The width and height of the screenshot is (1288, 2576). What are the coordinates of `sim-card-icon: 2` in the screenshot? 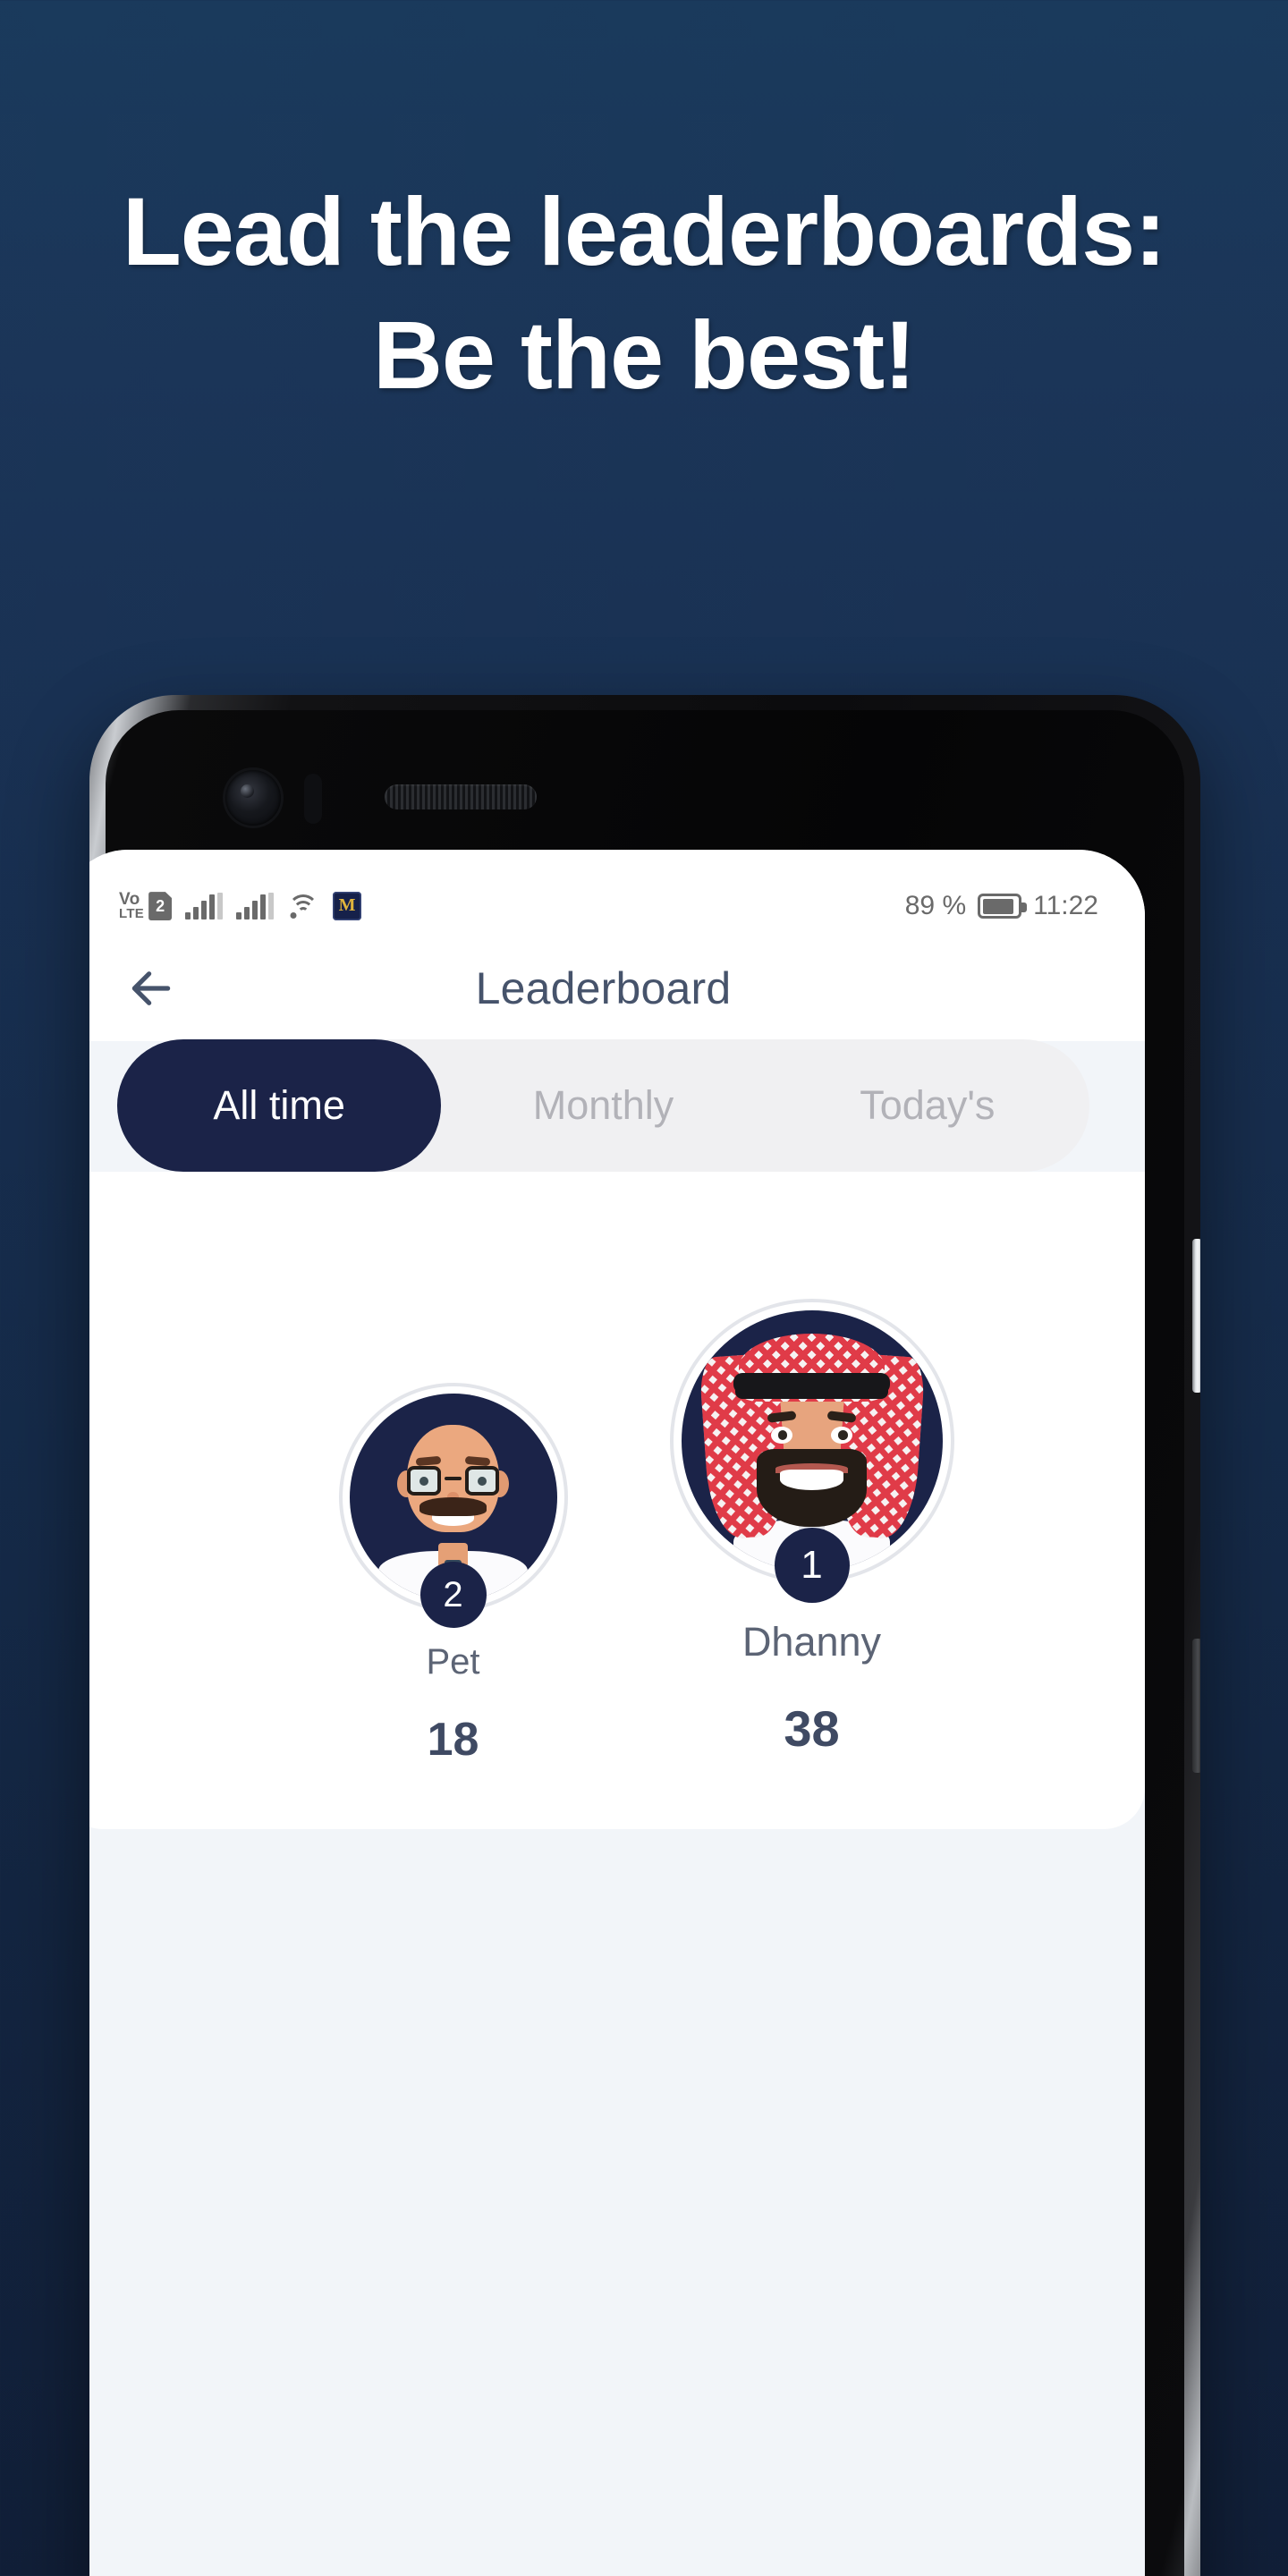 It's located at (160, 906).